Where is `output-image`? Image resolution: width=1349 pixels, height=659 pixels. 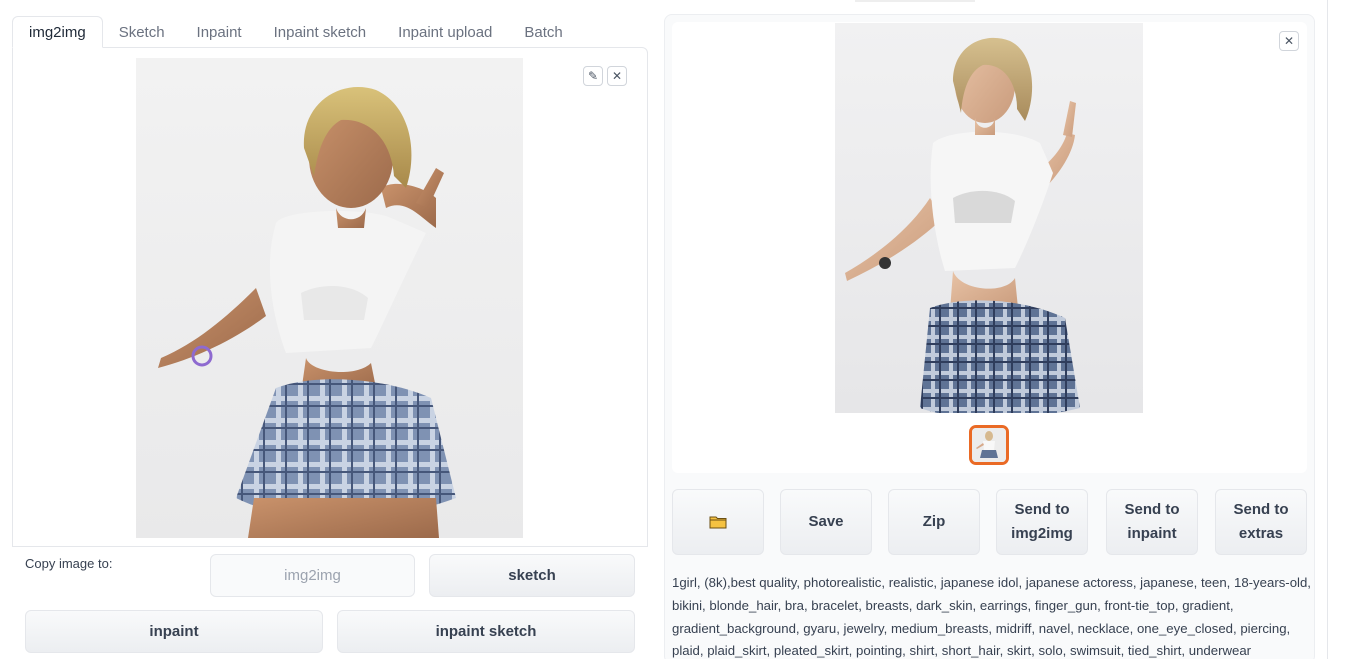 output-image is located at coordinates (989, 218).